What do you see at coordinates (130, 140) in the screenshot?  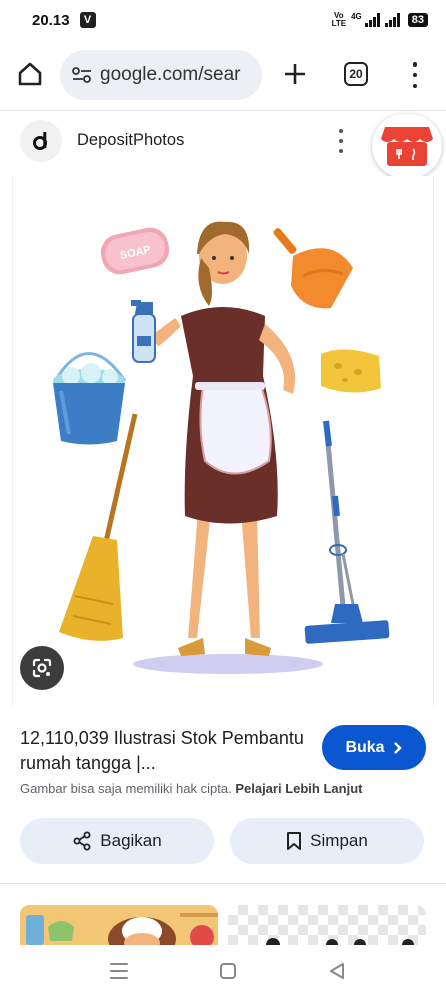 I see `source-name: DepositPhotos` at bounding box center [130, 140].